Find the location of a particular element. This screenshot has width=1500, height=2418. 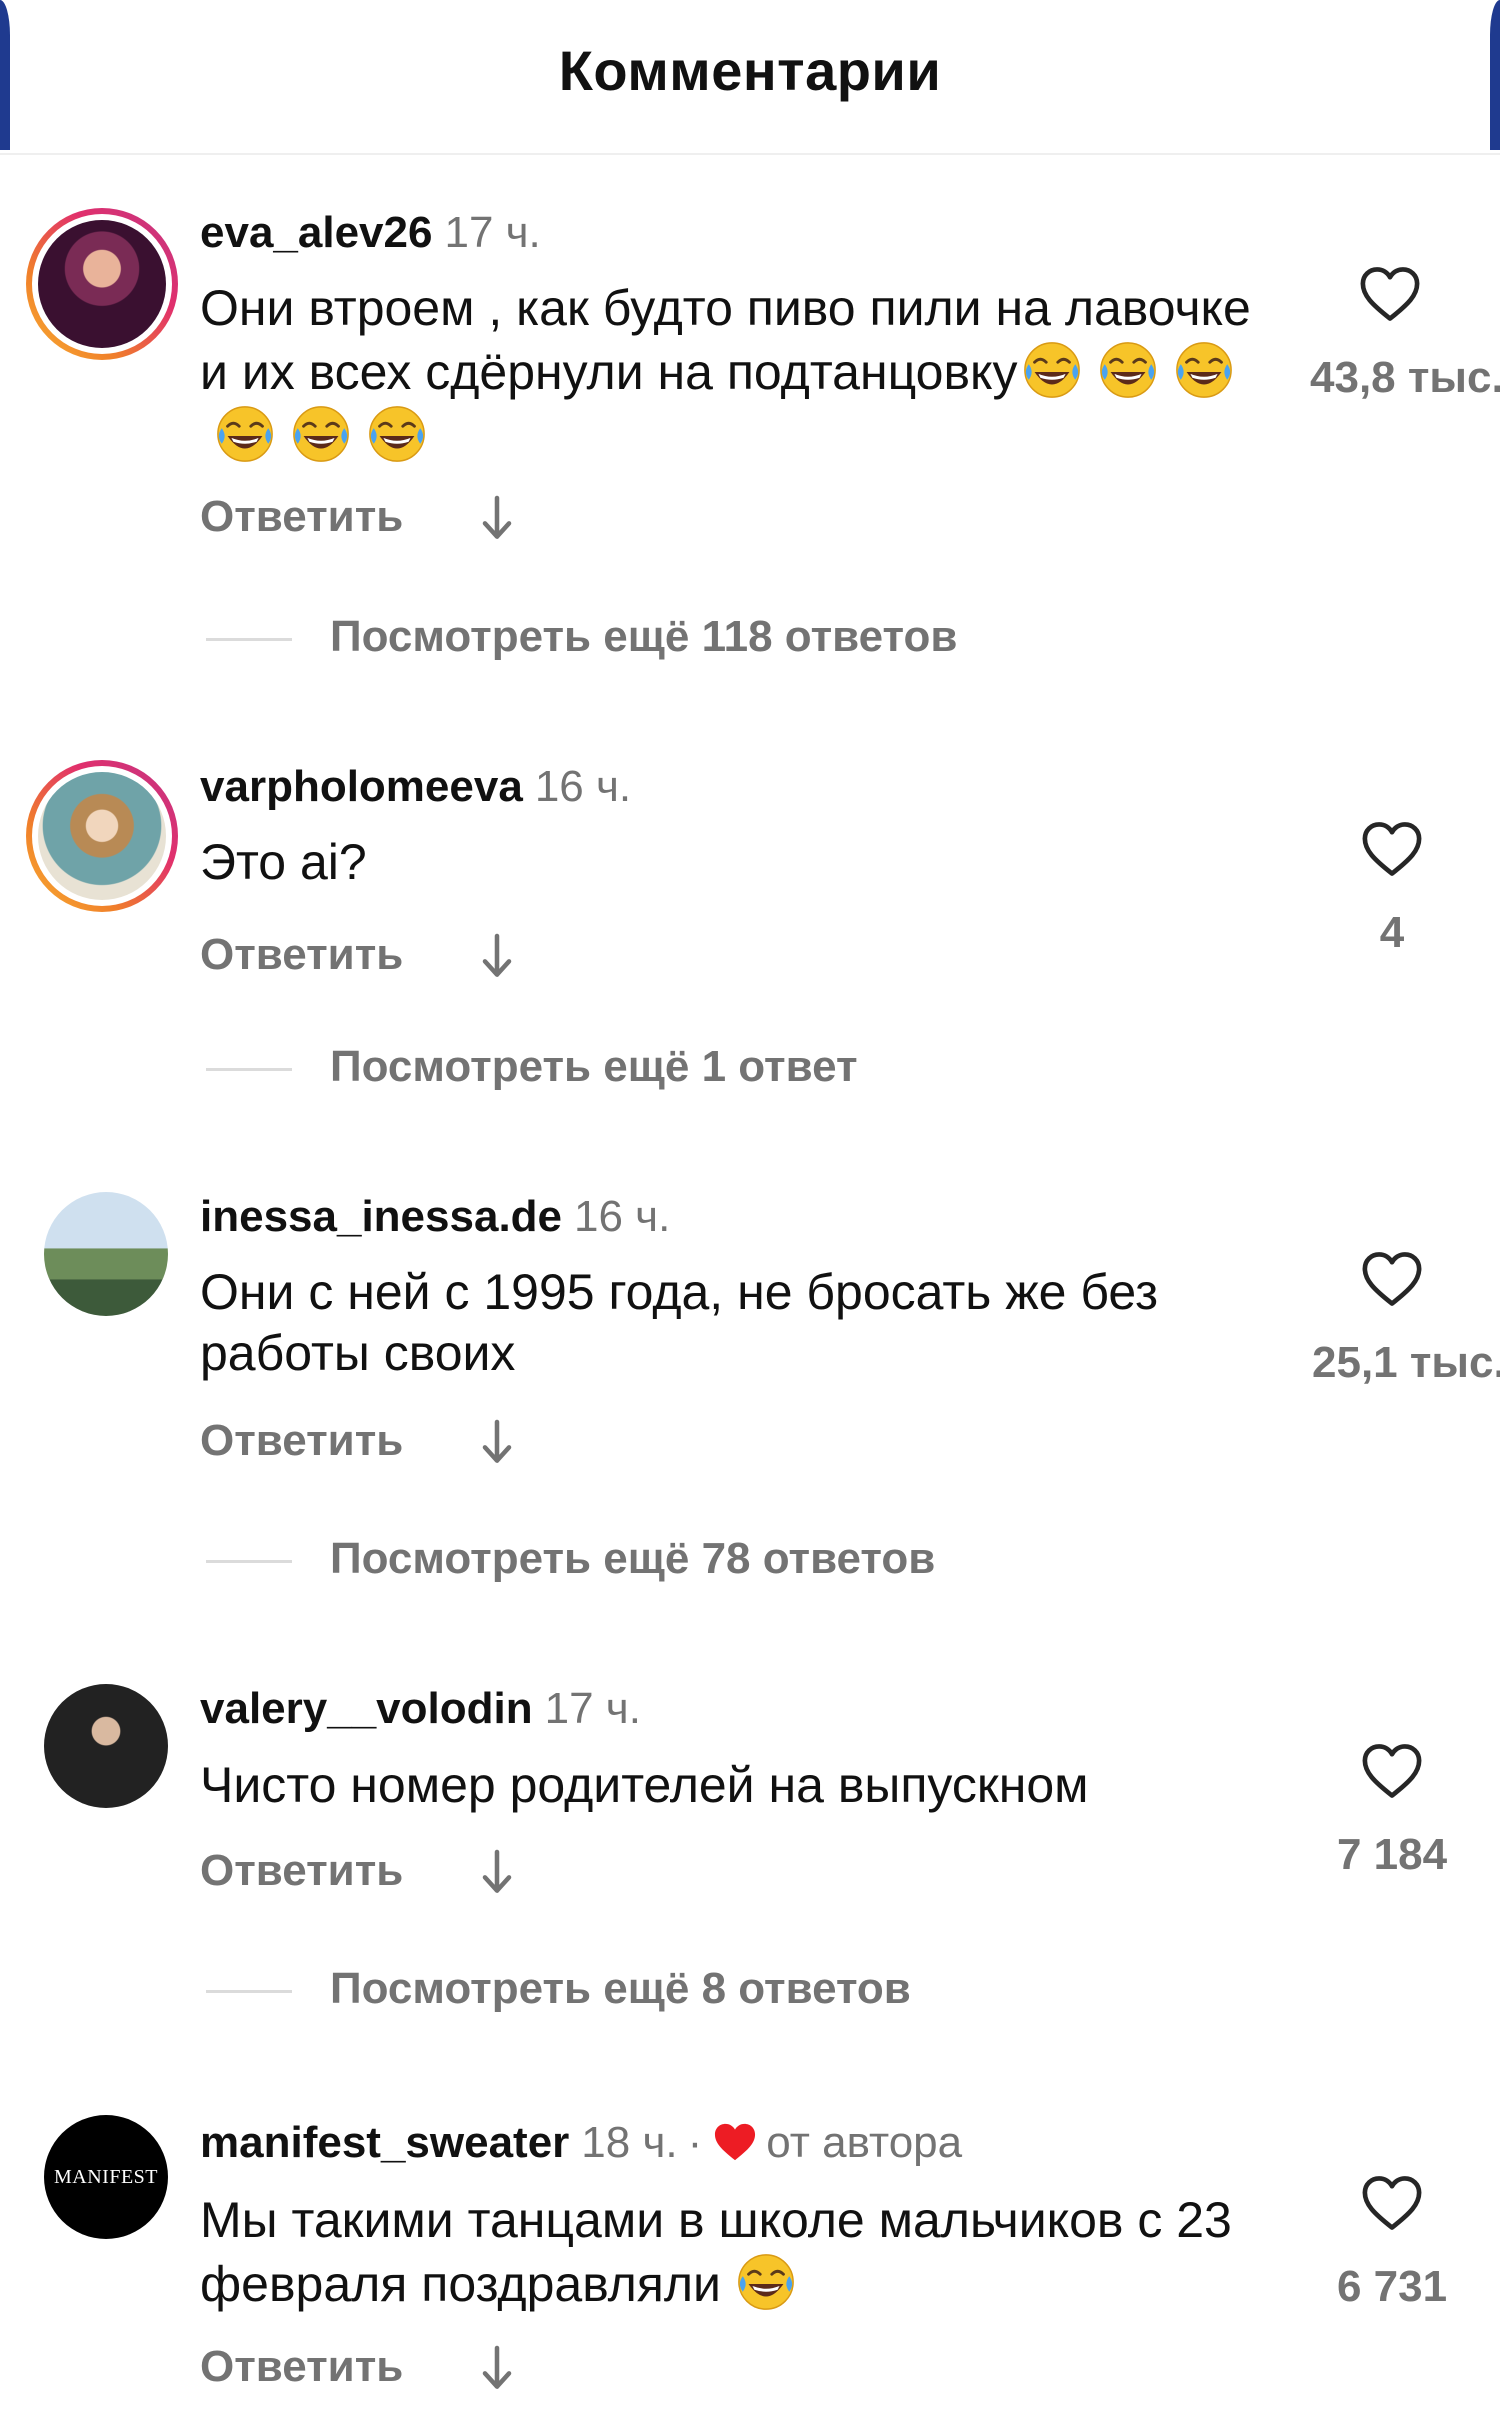

like-control: 7 184 is located at coordinates (1392, 1811).